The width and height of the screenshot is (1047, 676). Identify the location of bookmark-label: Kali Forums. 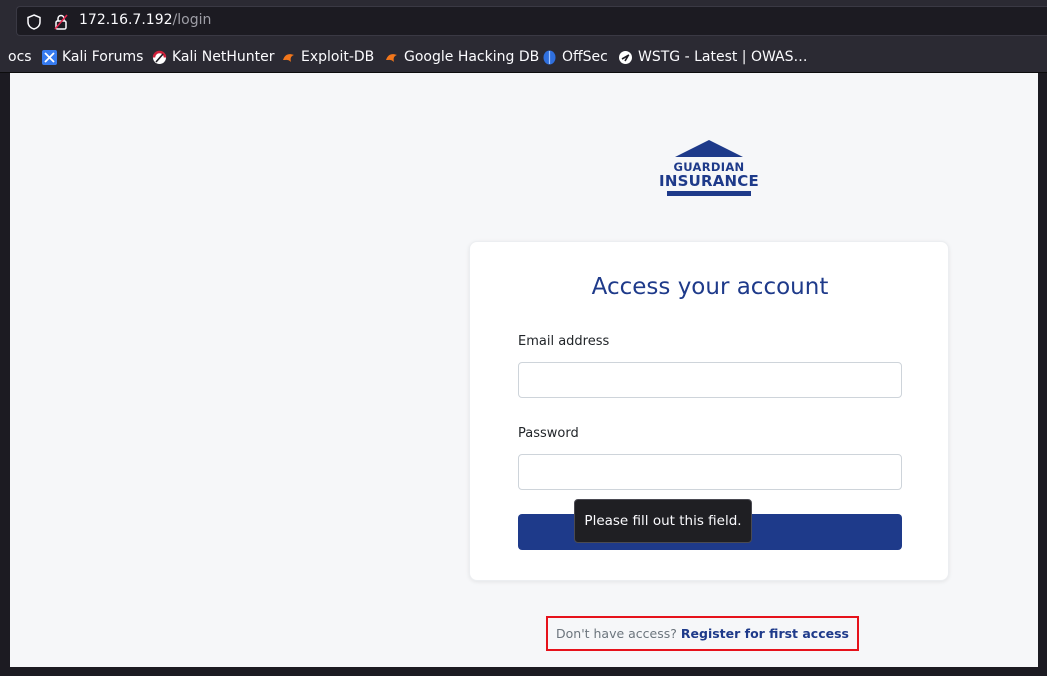
(103, 57).